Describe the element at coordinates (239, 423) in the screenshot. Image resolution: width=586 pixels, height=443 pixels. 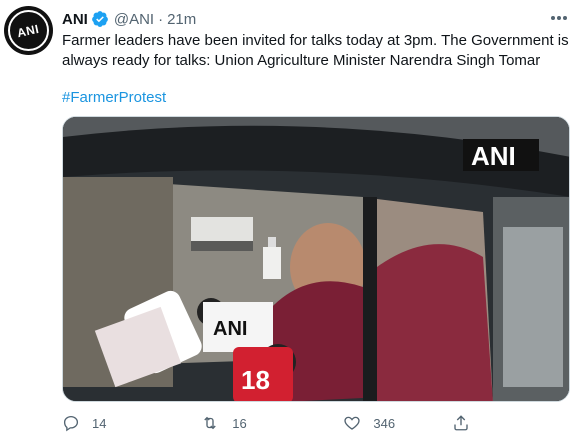
I see `retweet-count: 16` at that location.